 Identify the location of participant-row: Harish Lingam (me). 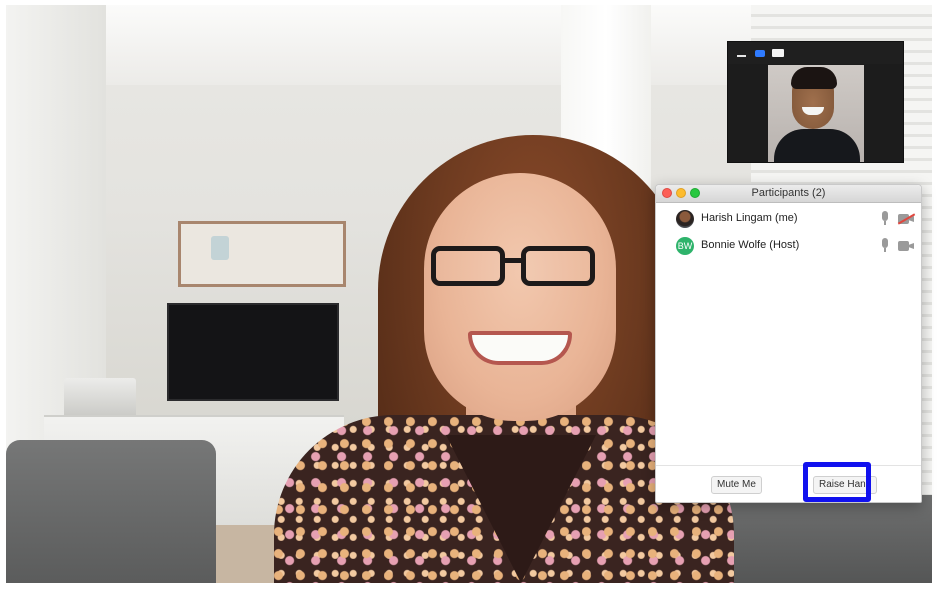
(788, 219).